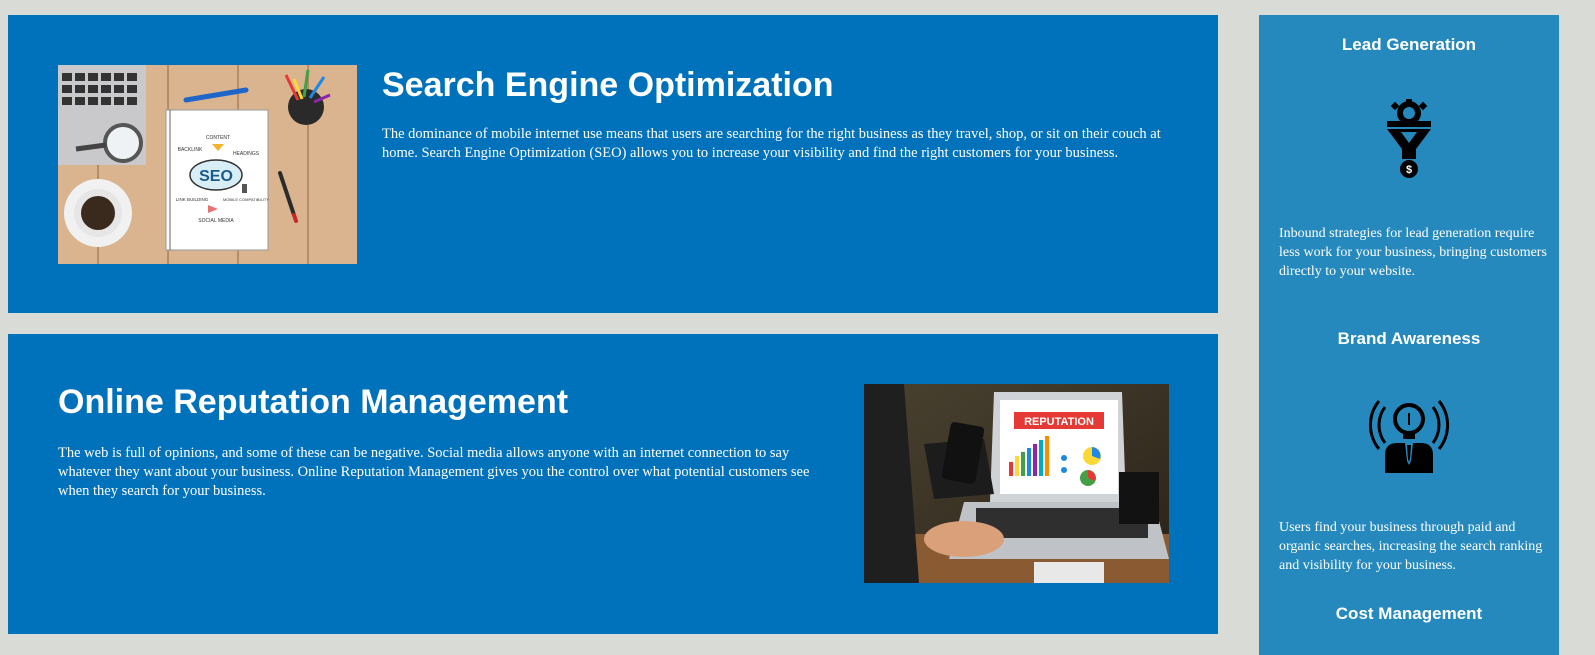 This screenshot has height=655, width=1595. I want to click on benefit-lead-generation-title: Lead Generation, so click(1409, 44).